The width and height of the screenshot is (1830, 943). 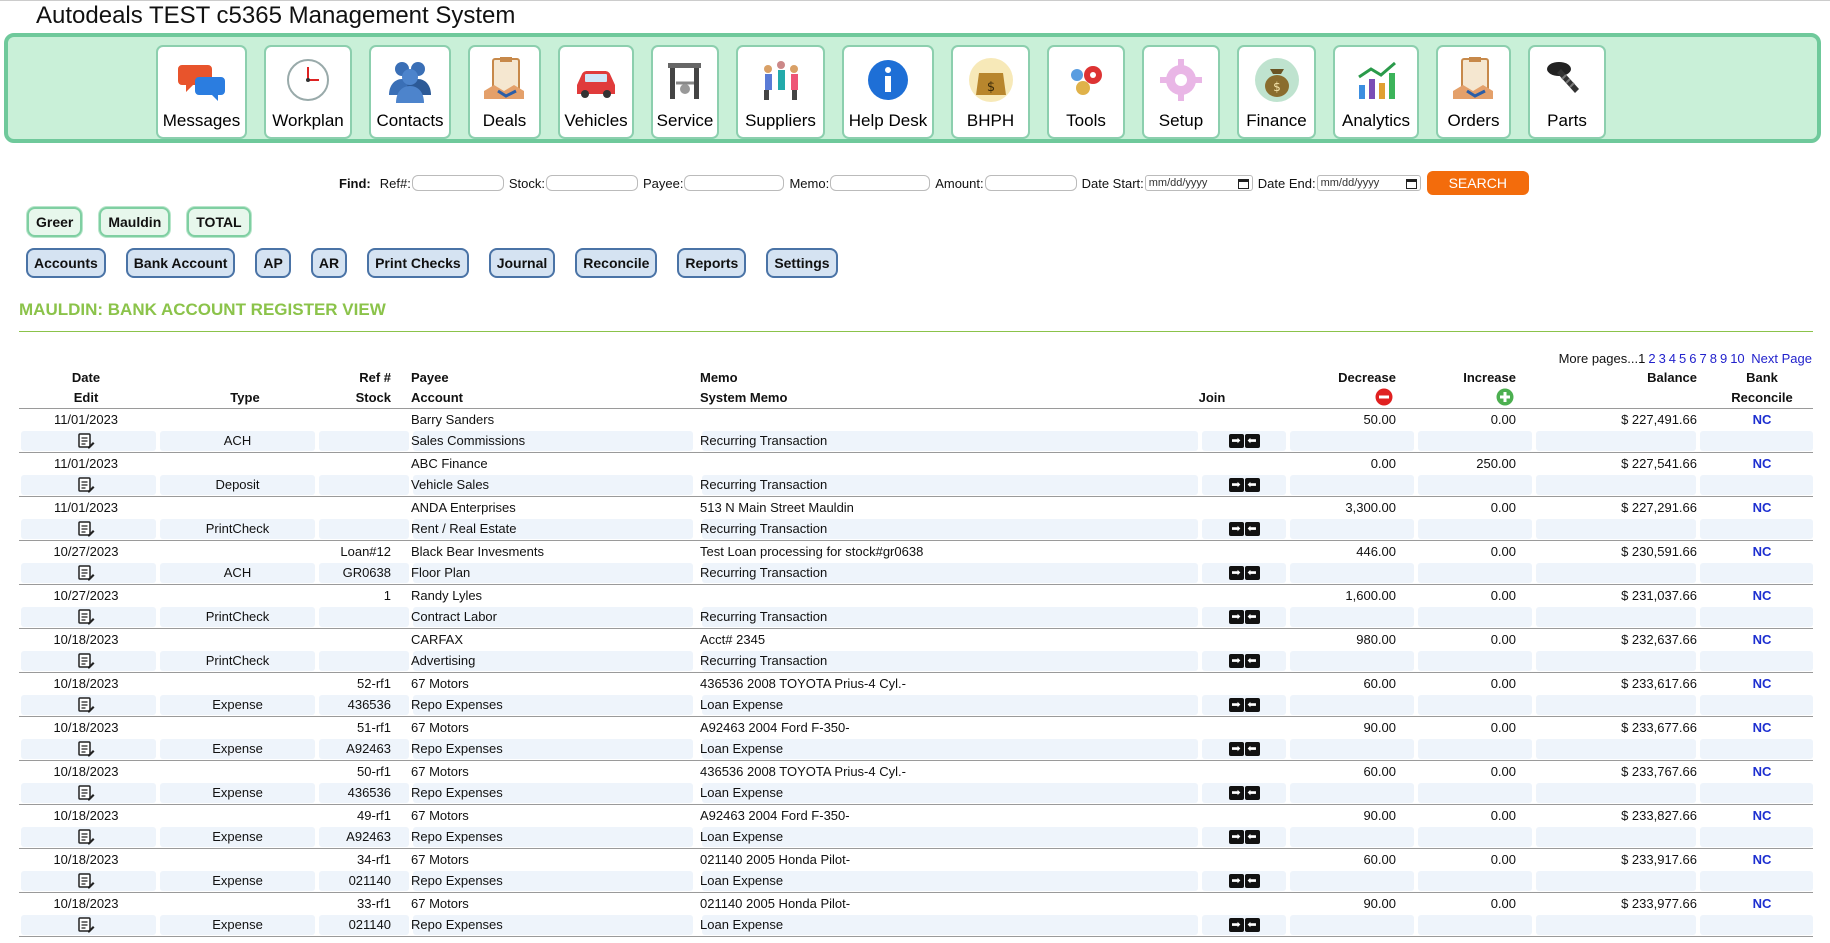 What do you see at coordinates (374, 727) in the screenshot?
I see `ref-cell: 51-rf1` at bounding box center [374, 727].